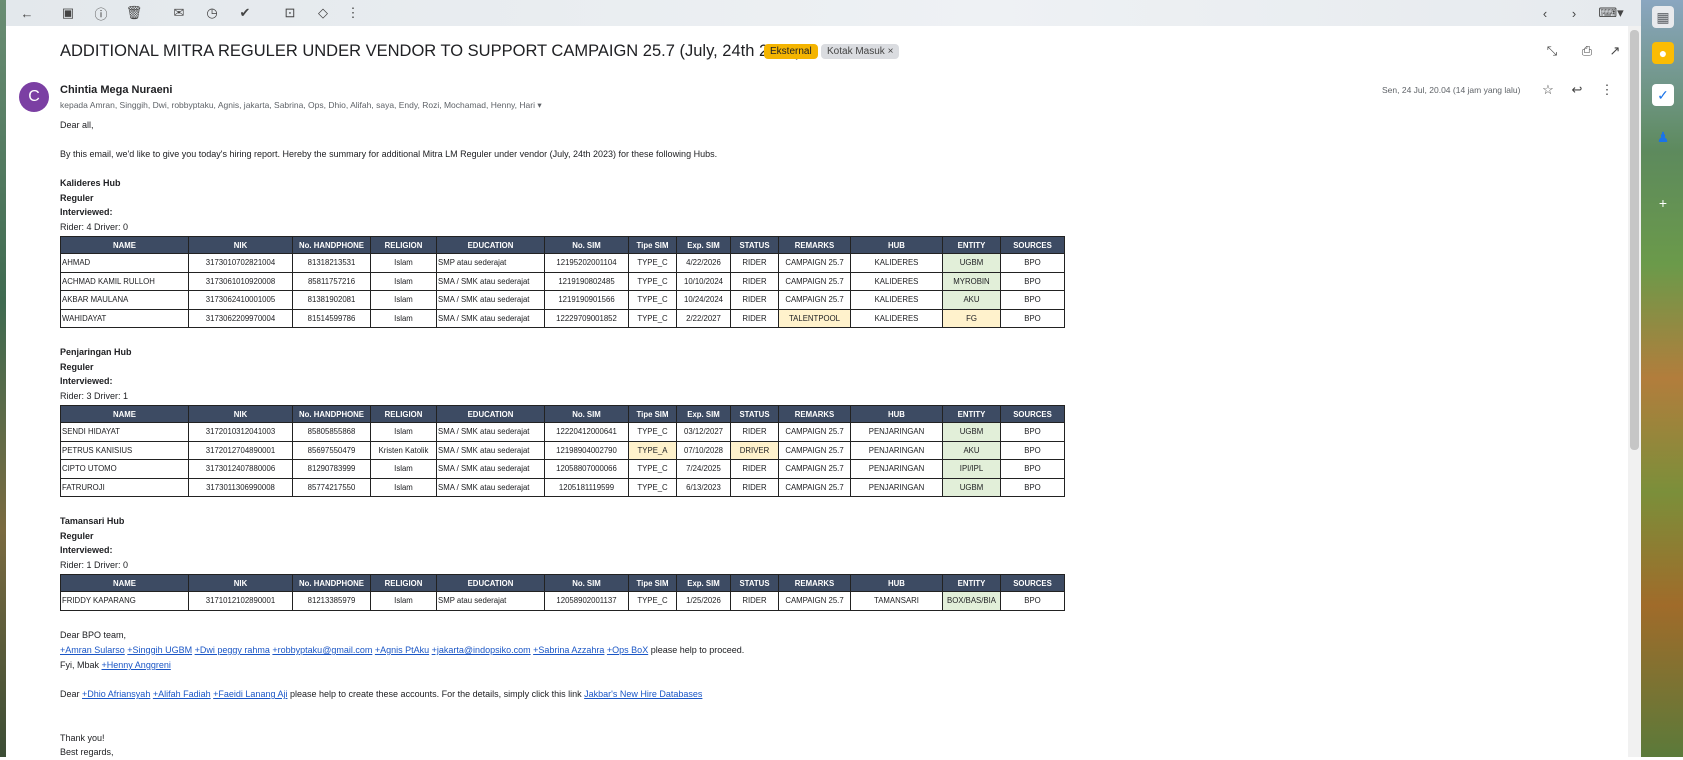 The image size is (1683, 760). What do you see at coordinates (94, 226) in the screenshot?
I see `rider-driver-count: Rider: 4 Driver: 0` at bounding box center [94, 226].